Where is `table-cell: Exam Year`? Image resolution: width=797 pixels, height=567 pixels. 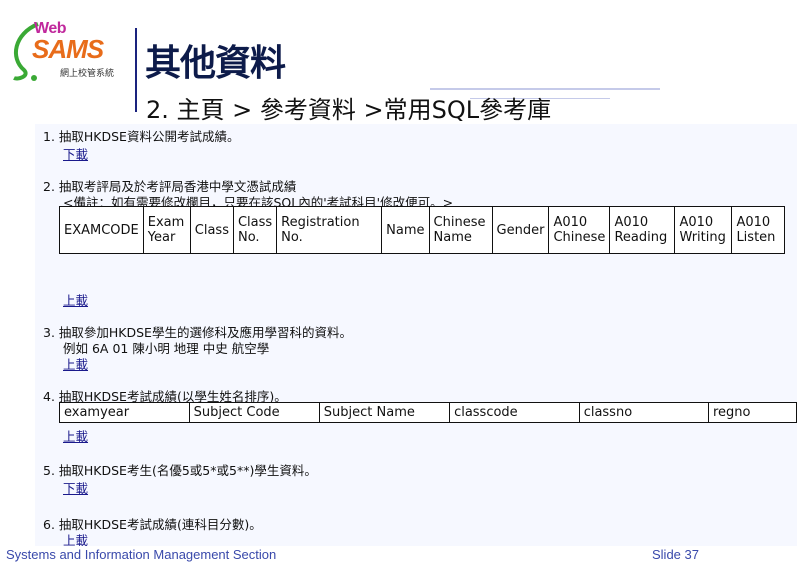 table-cell: Exam Year is located at coordinates (166, 230).